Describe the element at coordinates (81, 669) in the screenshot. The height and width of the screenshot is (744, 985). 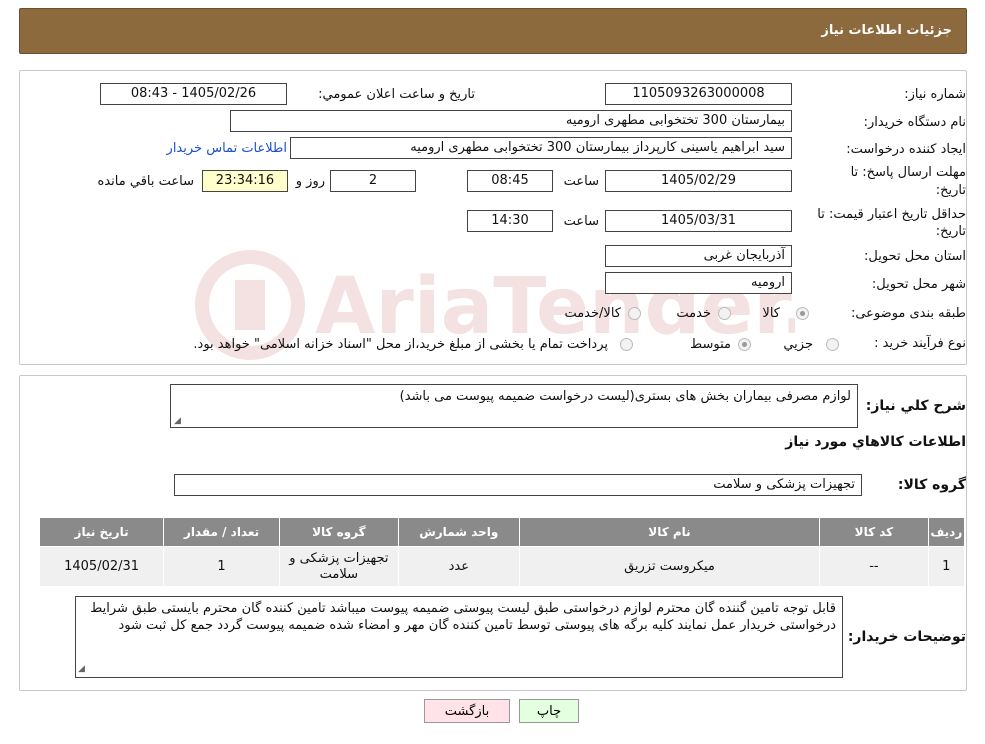
I see `notes-resize-grip-icon: ◢` at that location.